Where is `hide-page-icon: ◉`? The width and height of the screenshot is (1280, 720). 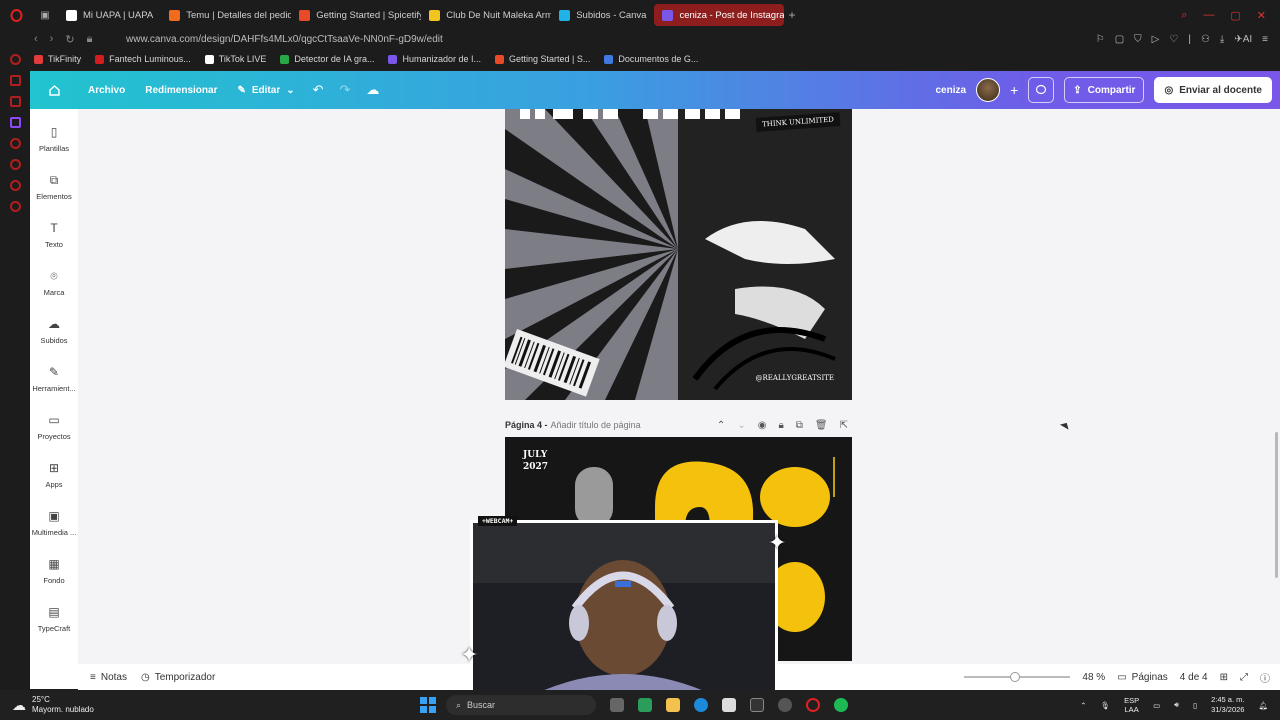
hide-page-icon: ◉ is located at coordinates (762, 425).